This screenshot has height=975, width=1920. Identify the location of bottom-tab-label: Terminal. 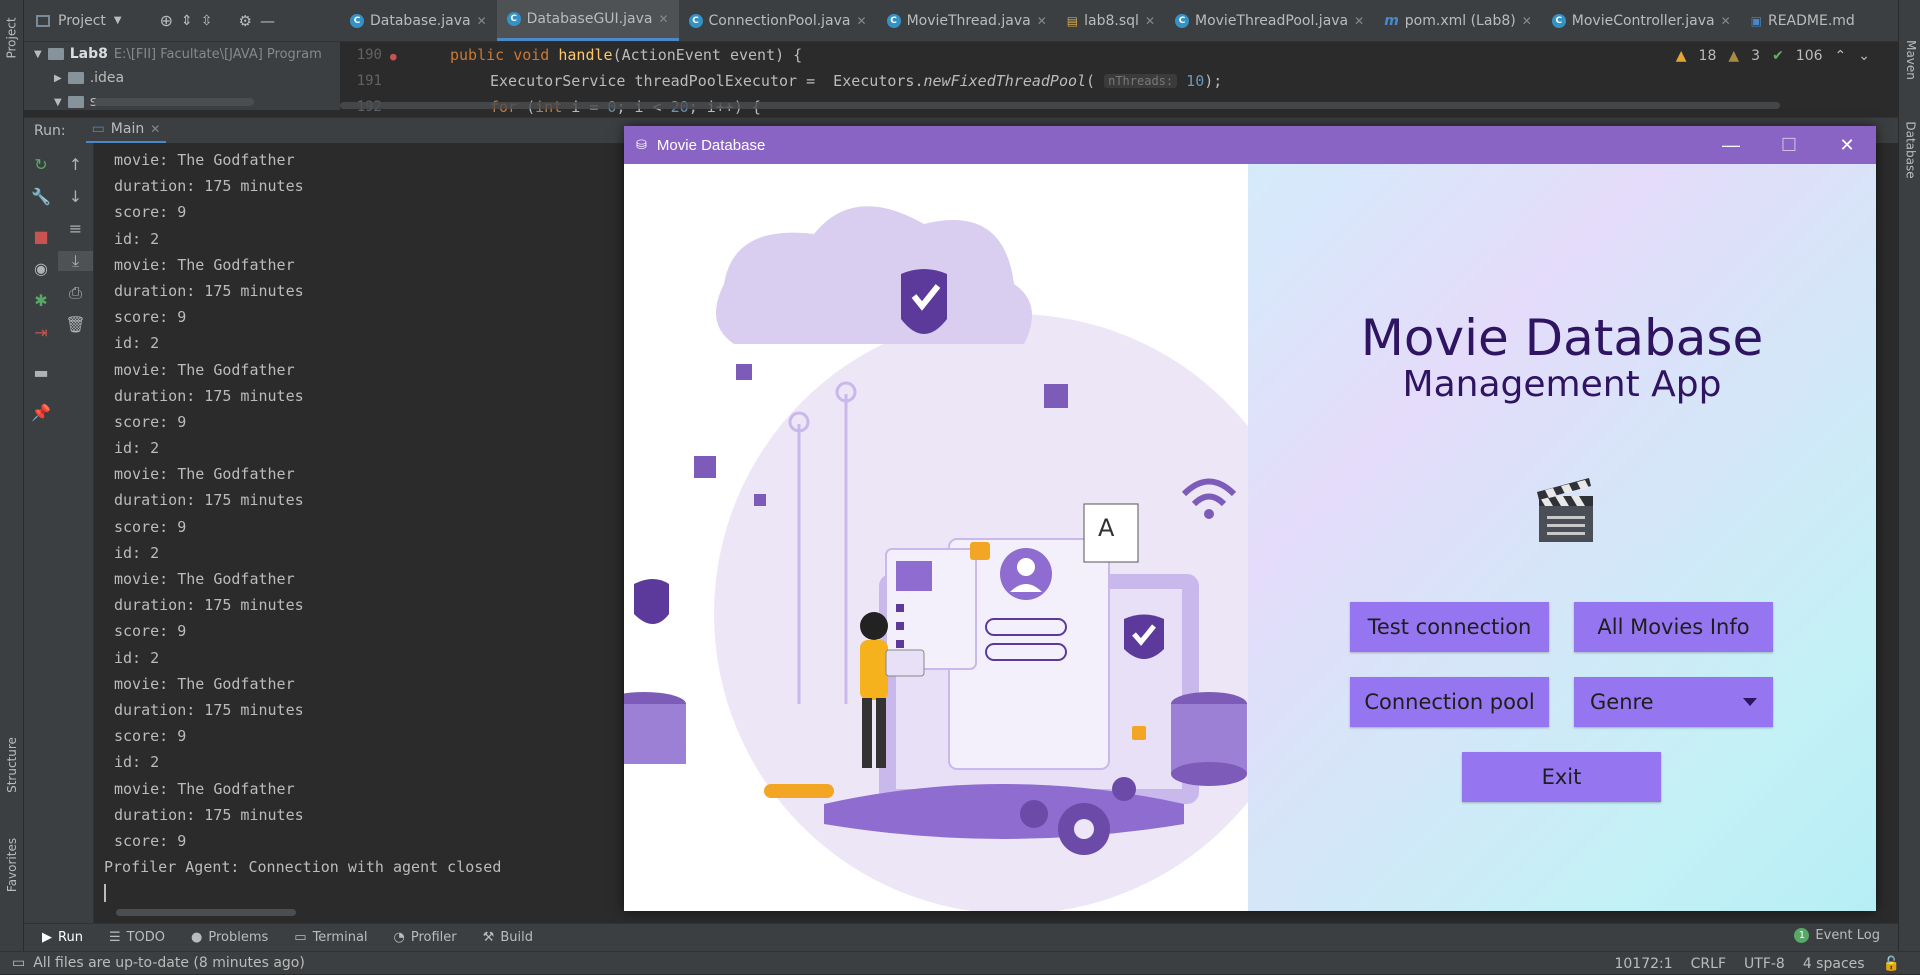
(340, 937).